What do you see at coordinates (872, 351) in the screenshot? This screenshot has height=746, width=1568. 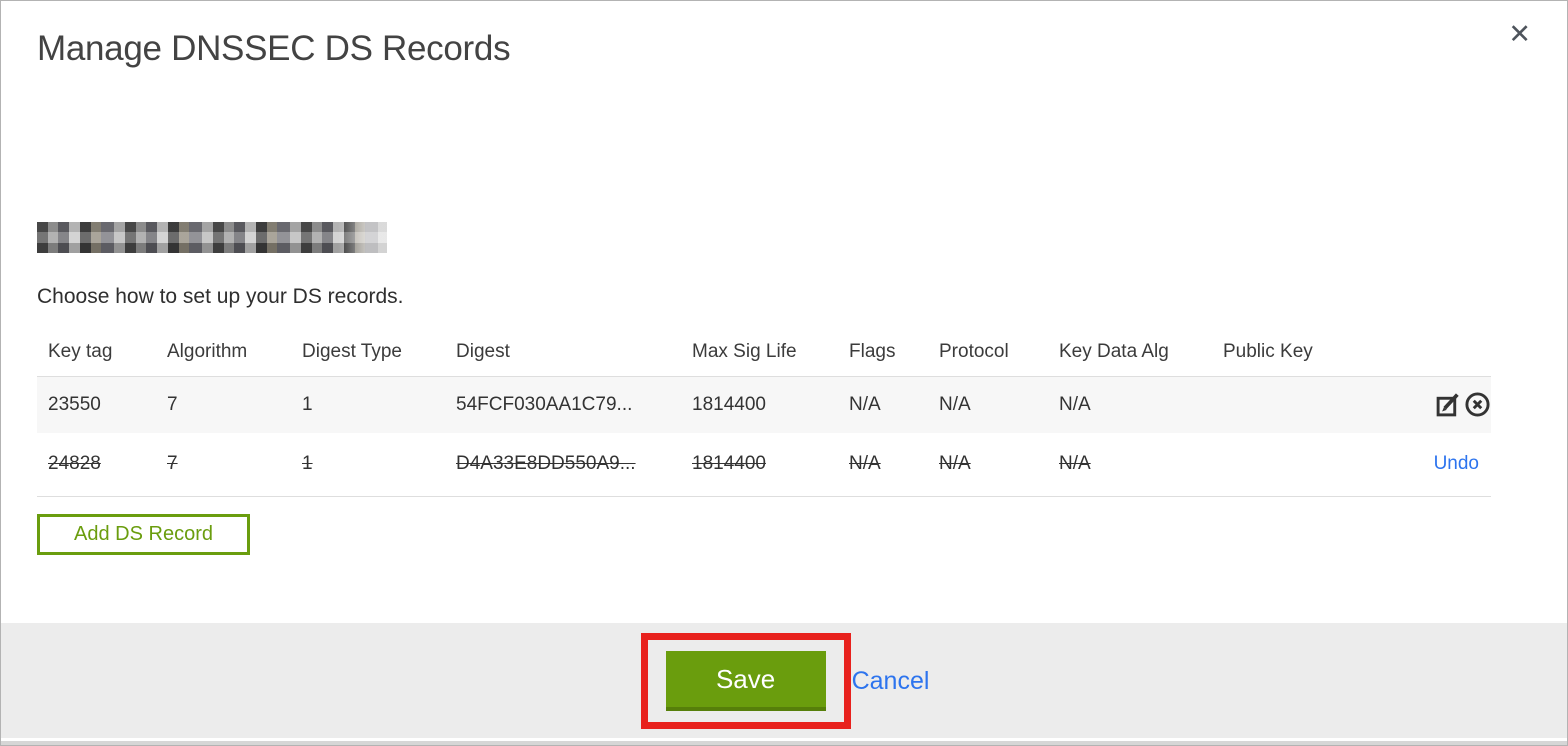 I see `column-header-flags: Flags` at bounding box center [872, 351].